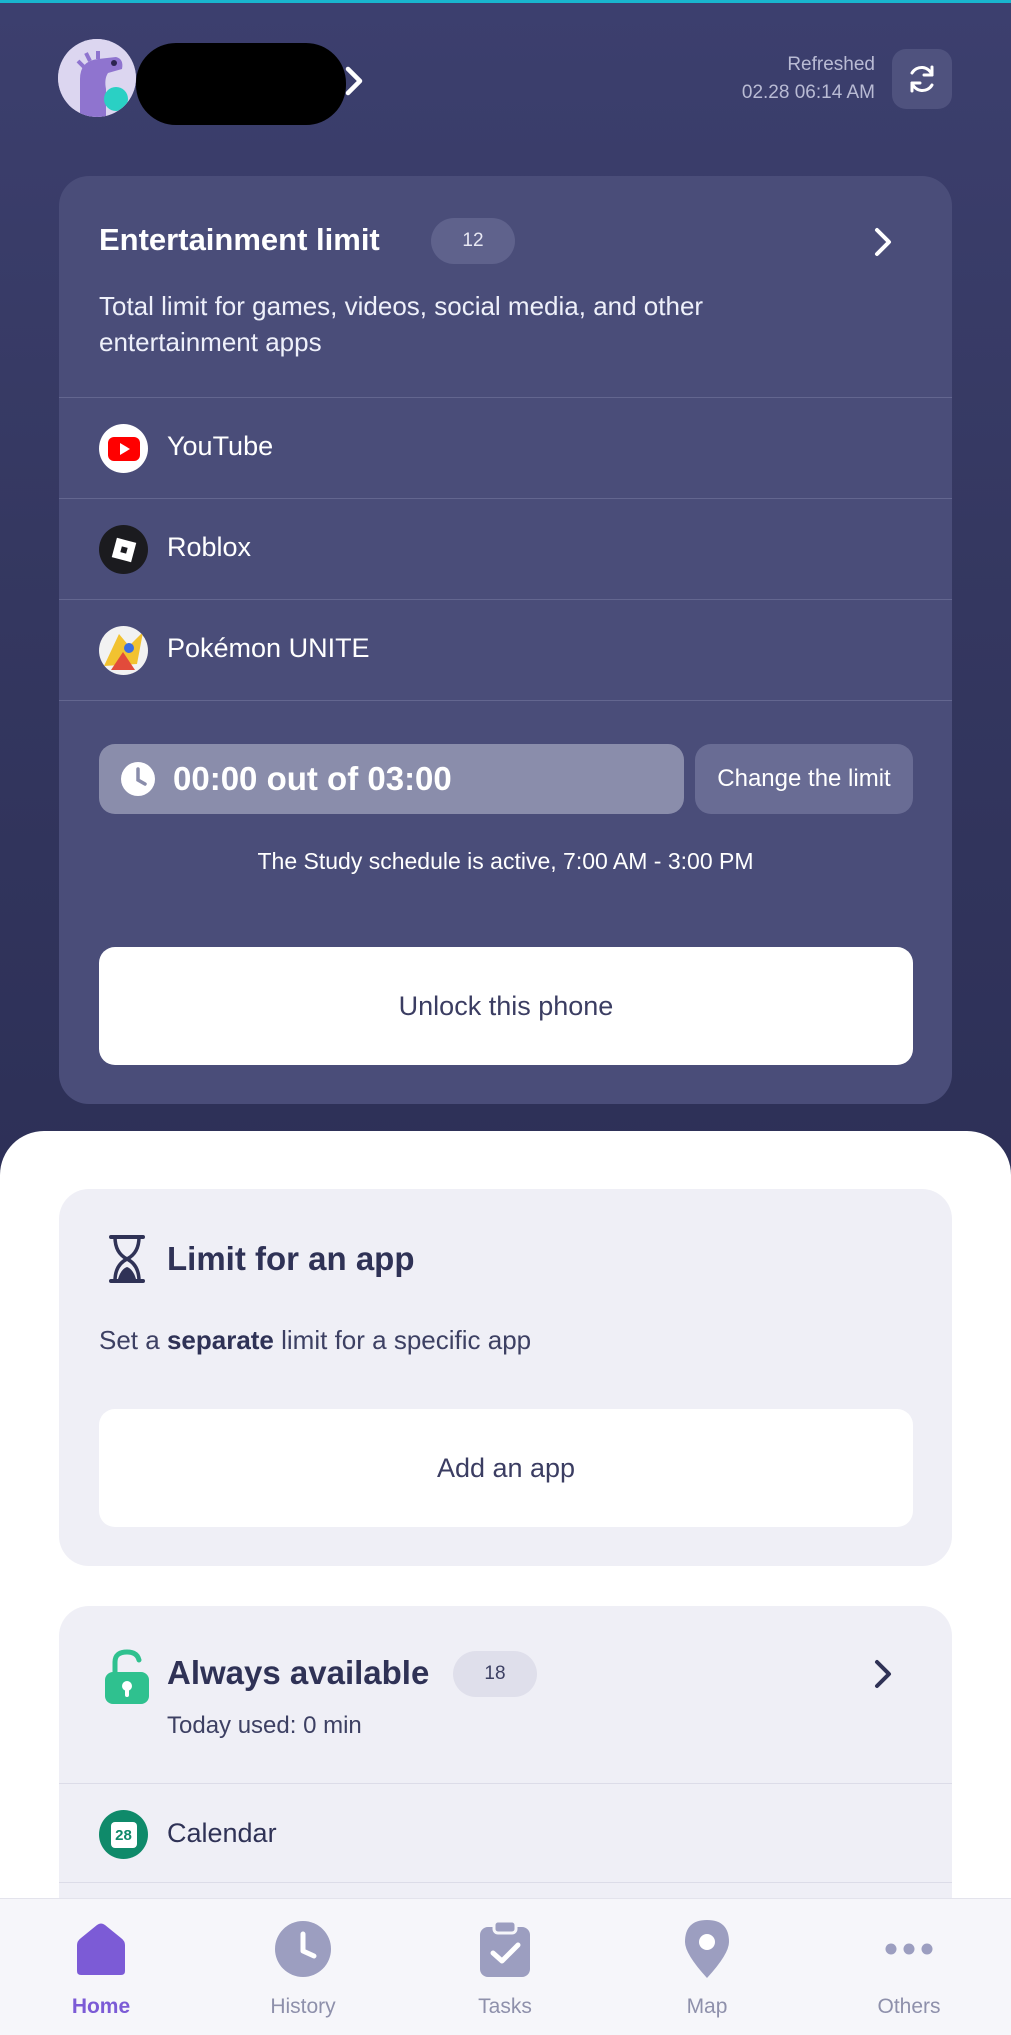 The height and width of the screenshot is (2035, 1011). I want to click on refreshed-time: 02.28 06:14 AM, so click(808, 92).